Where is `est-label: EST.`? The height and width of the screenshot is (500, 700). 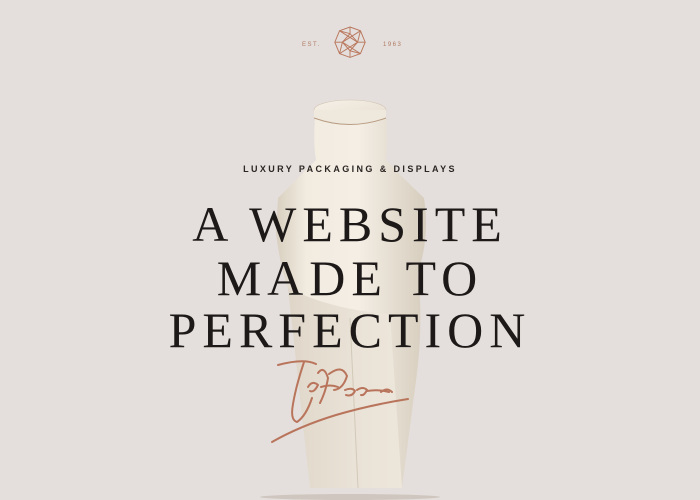
est-label: EST. is located at coordinates (311, 45).